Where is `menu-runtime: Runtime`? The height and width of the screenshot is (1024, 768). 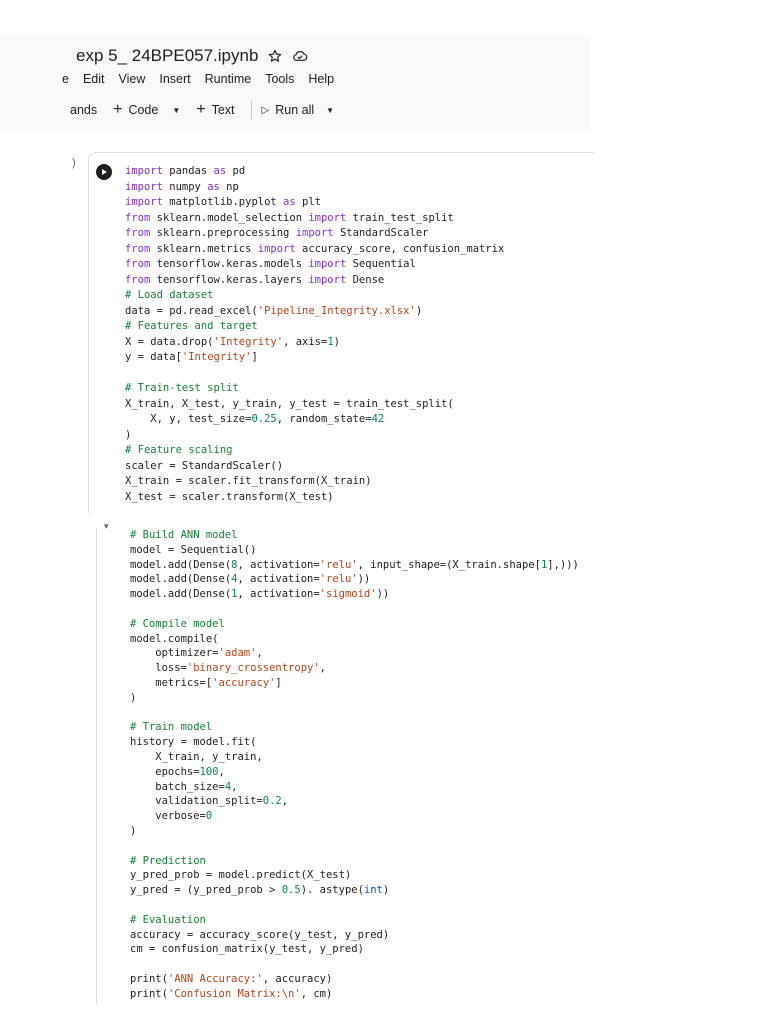
menu-runtime: Runtime is located at coordinates (228, 79).